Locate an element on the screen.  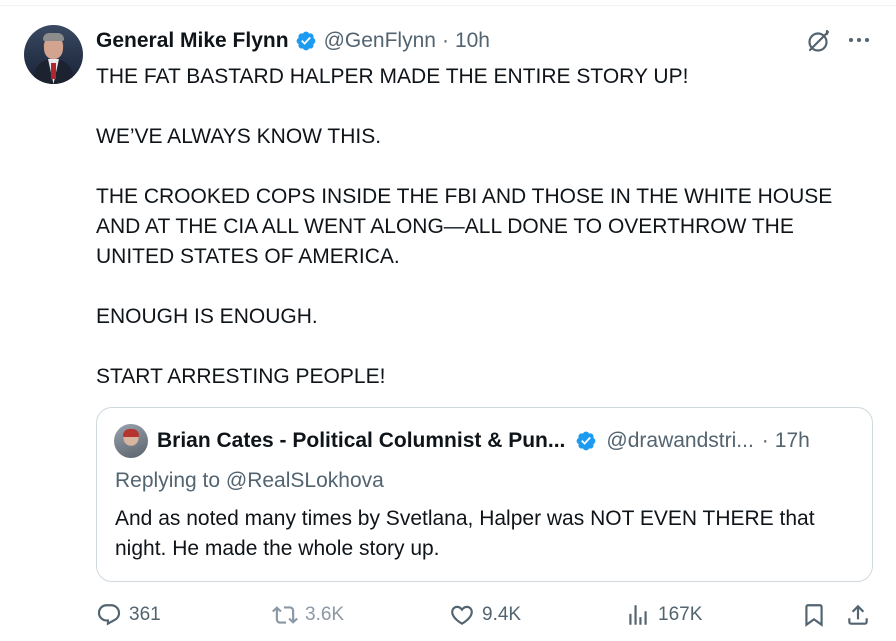
reply-count: 361 is located at coordinates (145, 614).